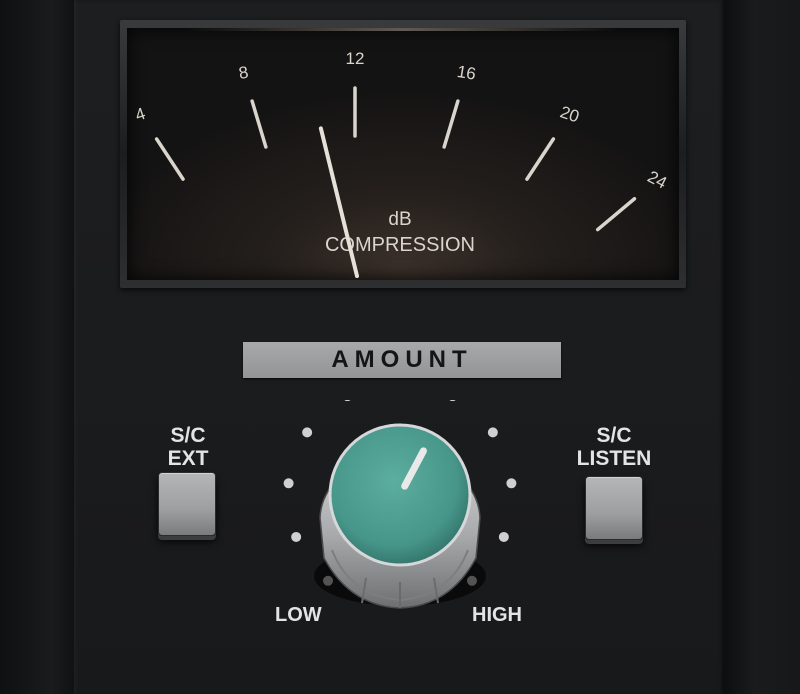 The height and width of the screenshot is (694, 800). I want to click on sc-ext-label-line1: S/C, so click(188, 435).